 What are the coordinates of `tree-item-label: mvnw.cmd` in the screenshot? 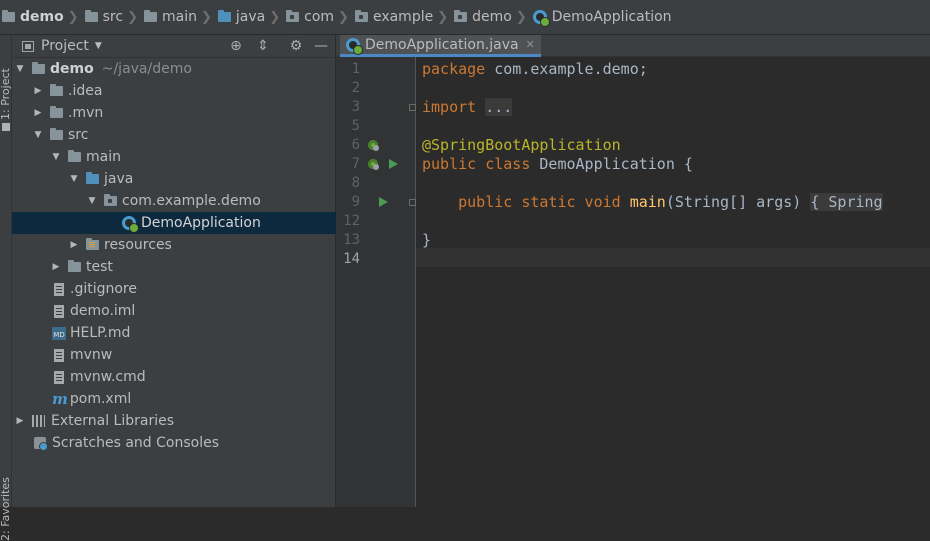 It's located at (108, 377).